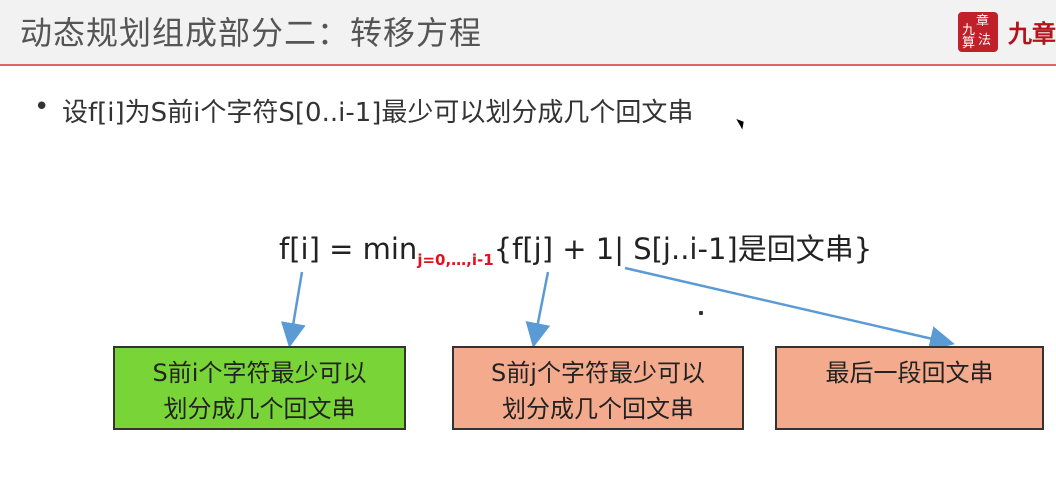 The image size is (1056, 481). Describe the element at coordinates (538, 309) in the screenshot. I see `arrow-fj` at that location.